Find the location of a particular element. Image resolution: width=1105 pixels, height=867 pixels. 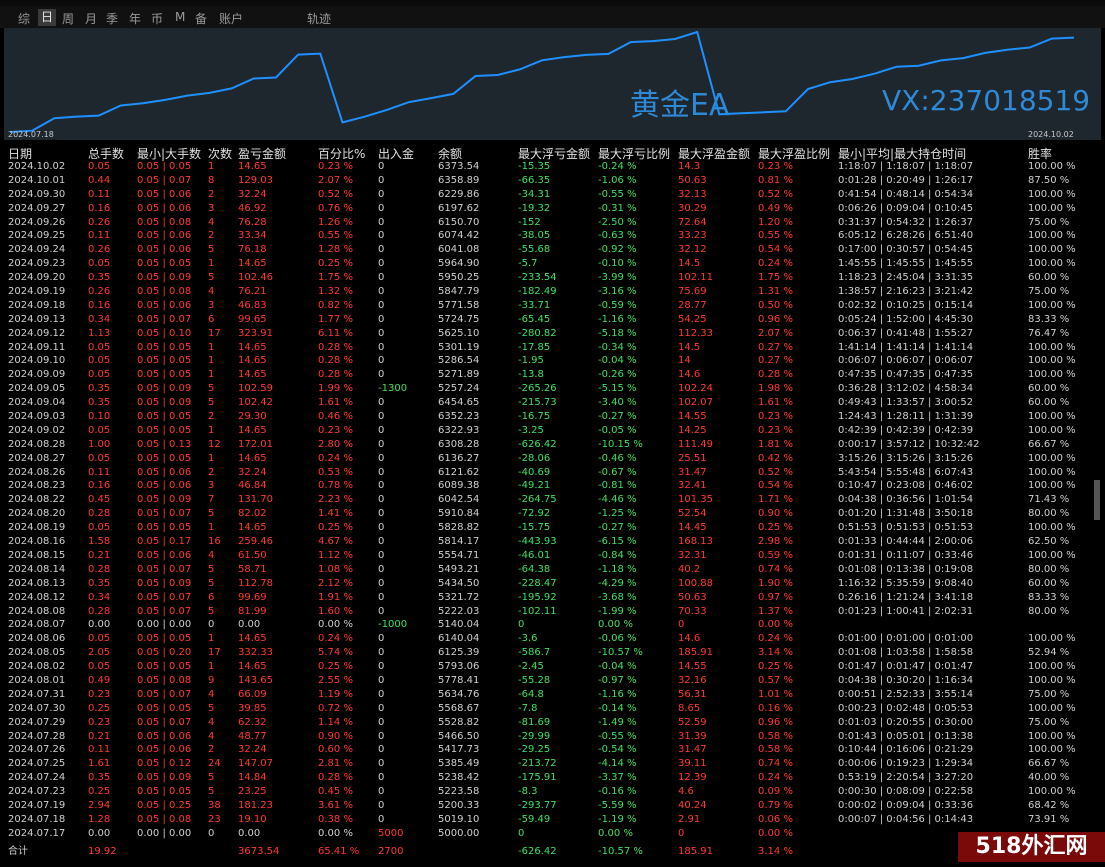

footer-max-float-profit-pct: 3.14 % is located at coordinates (775, 851).